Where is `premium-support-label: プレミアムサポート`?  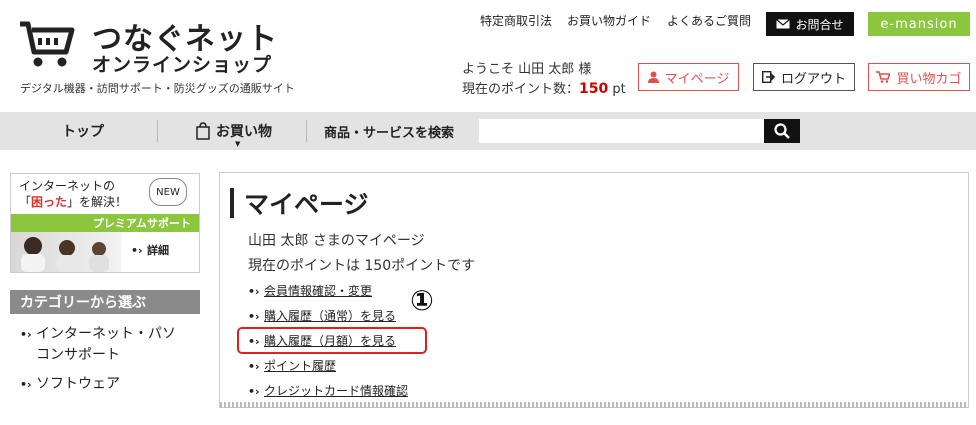
premium-support-label: プレミアムサポート is located at coordinates (105, 223).